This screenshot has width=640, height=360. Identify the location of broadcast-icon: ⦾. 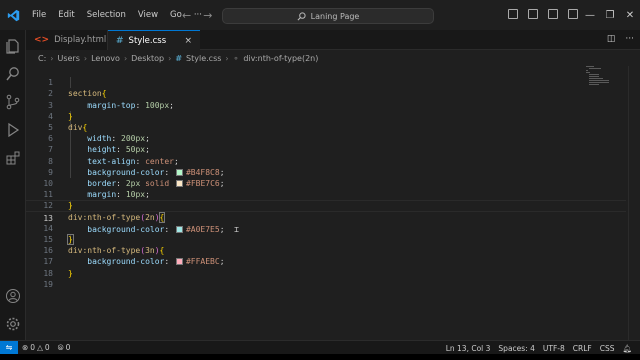
(60, 347).